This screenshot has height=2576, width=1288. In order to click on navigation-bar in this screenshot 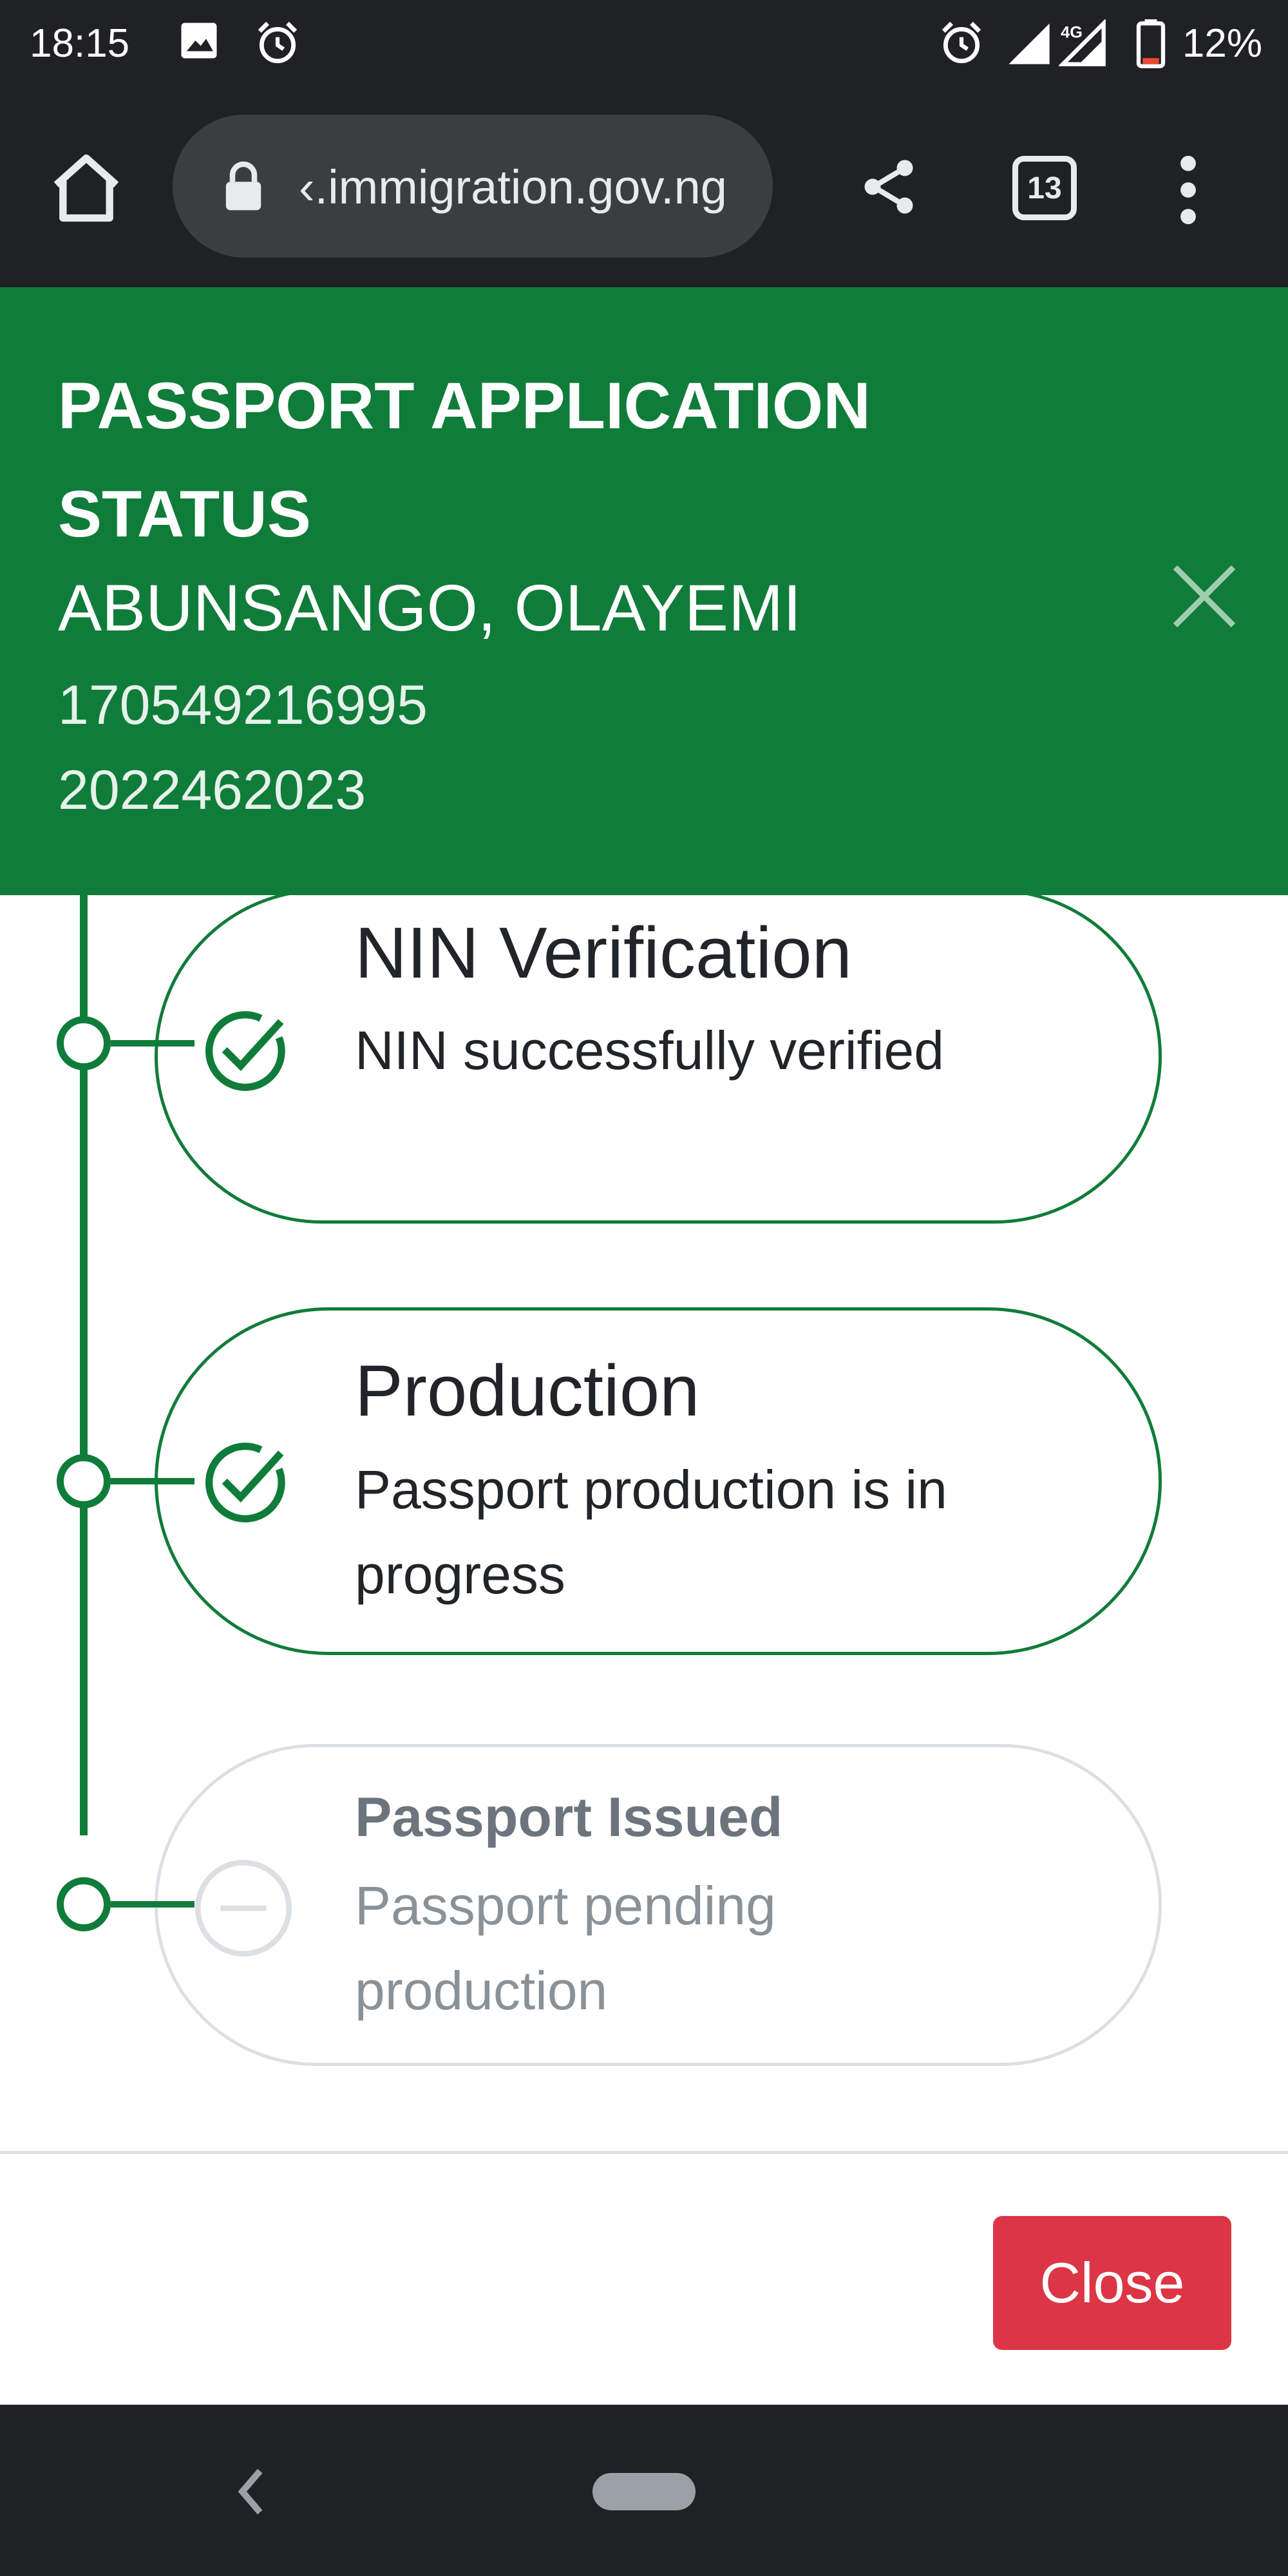, I will do `click(644, 2491)`.